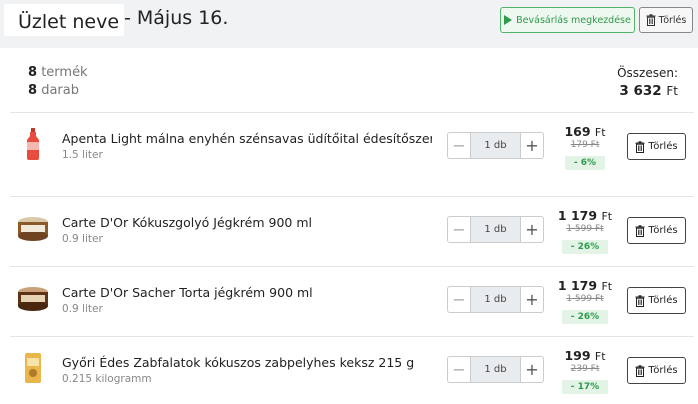  What do you see at coordinates (33, 144) in the screenshot?
I see `bottle-icon` at bounding box center [33, 144].